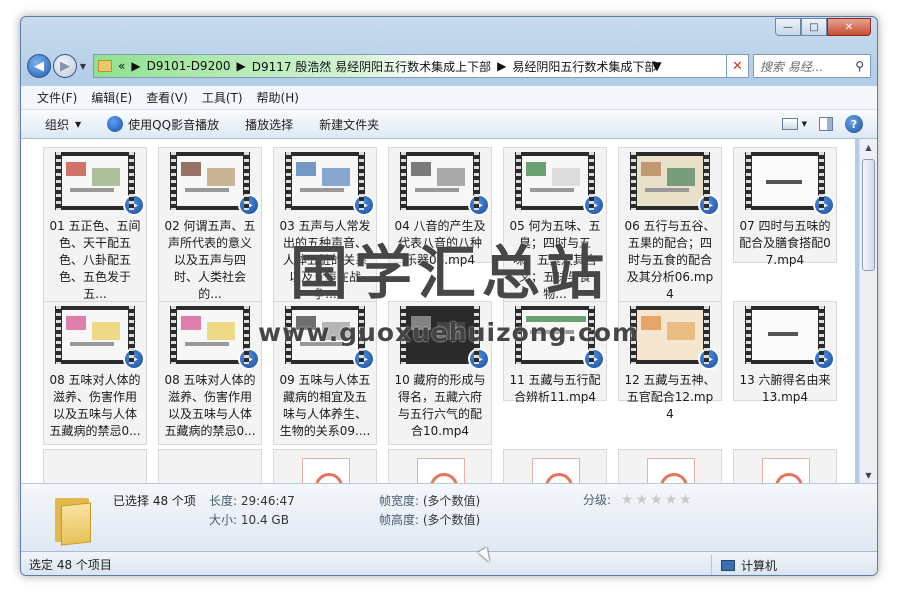  Describe the element at coordinates (584, 66) in the screenshot. I see `breadcrumb-item: 易经阴阳五行数术集成下部` at that location.